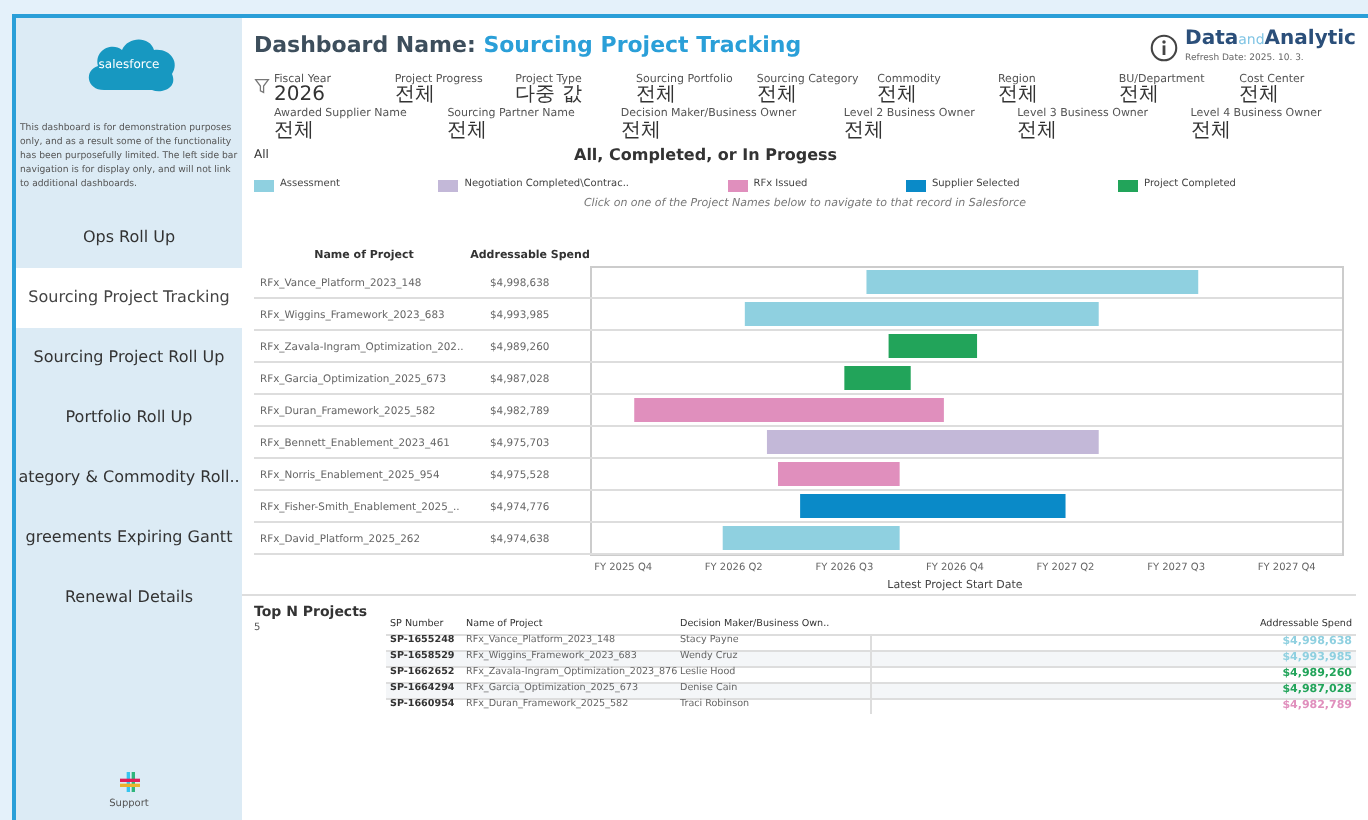  What do you see at coordinates (129, 598) in the screenshot?
I see `nav-item: Renewal Details` at bounding box center [129, 598].